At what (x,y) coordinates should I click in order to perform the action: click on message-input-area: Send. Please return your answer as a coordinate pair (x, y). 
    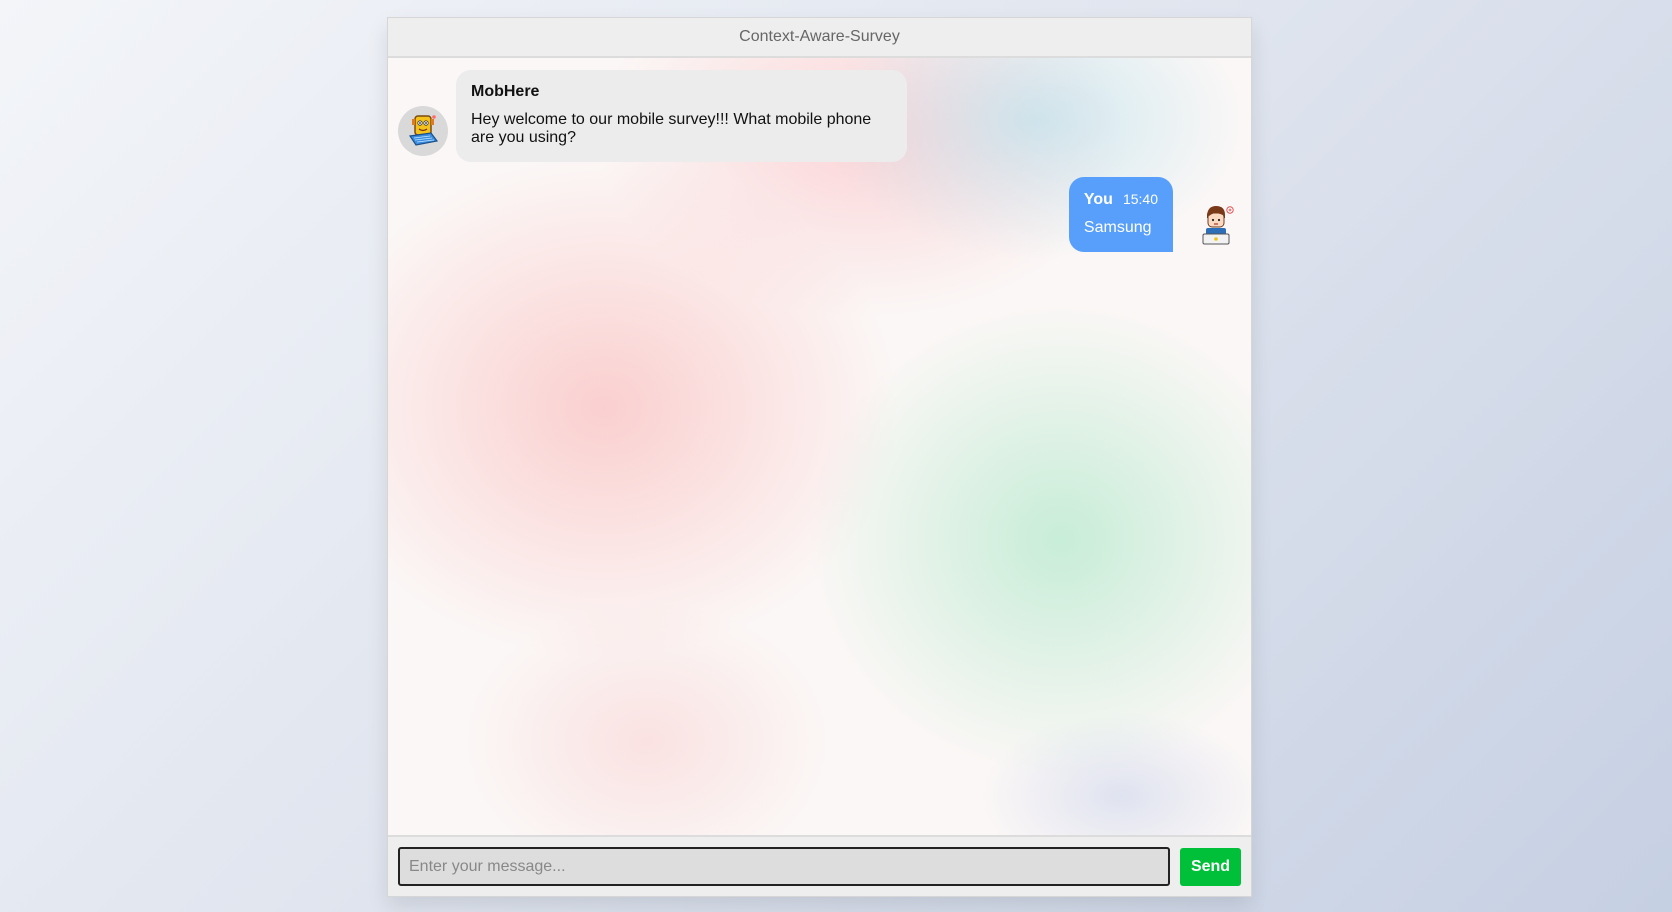
    Looking at the image, I should click on (819, 865).